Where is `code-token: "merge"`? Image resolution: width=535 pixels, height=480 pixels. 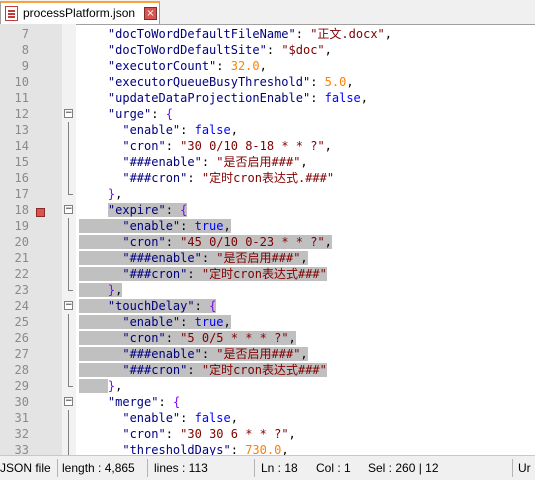 code-token: "merge" is located at coordinates (133, 402).